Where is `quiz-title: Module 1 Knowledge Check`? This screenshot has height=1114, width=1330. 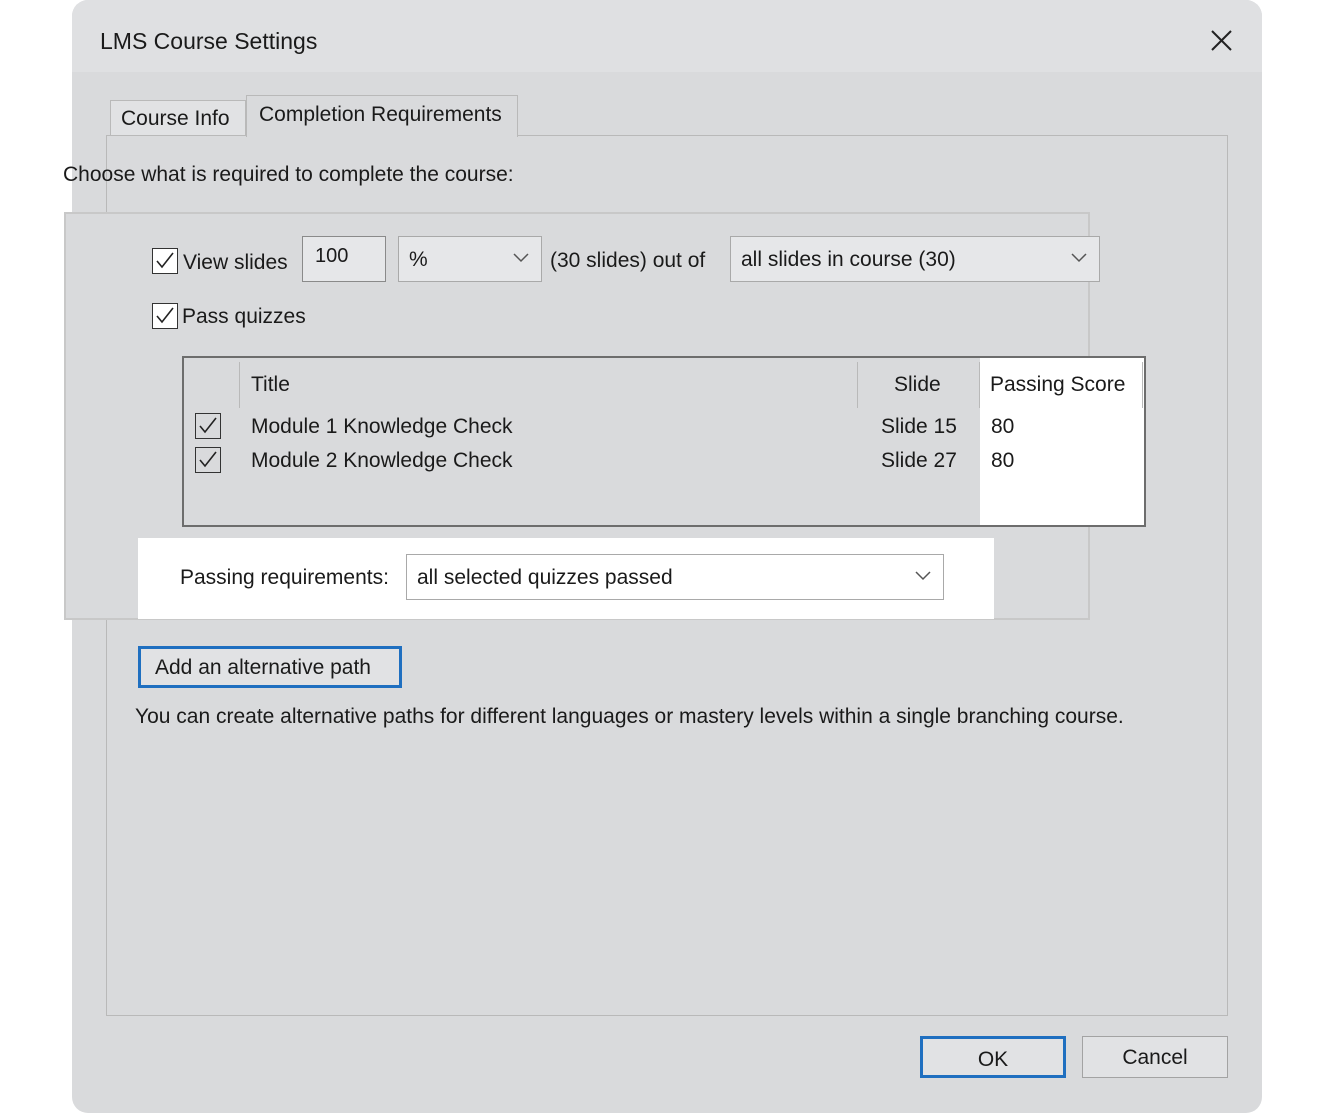 quiz-title: Module 1 Knowledge Check is located at coordinates (382, 427).